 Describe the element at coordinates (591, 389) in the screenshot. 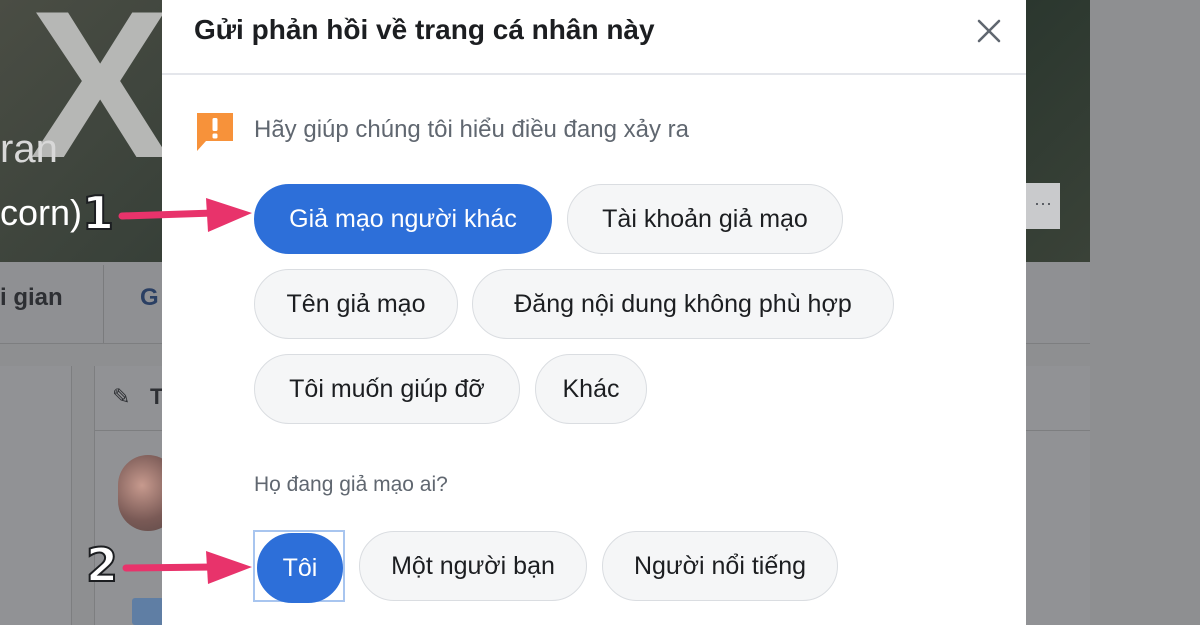

I see `reason-chip-other: Khác` at that location.